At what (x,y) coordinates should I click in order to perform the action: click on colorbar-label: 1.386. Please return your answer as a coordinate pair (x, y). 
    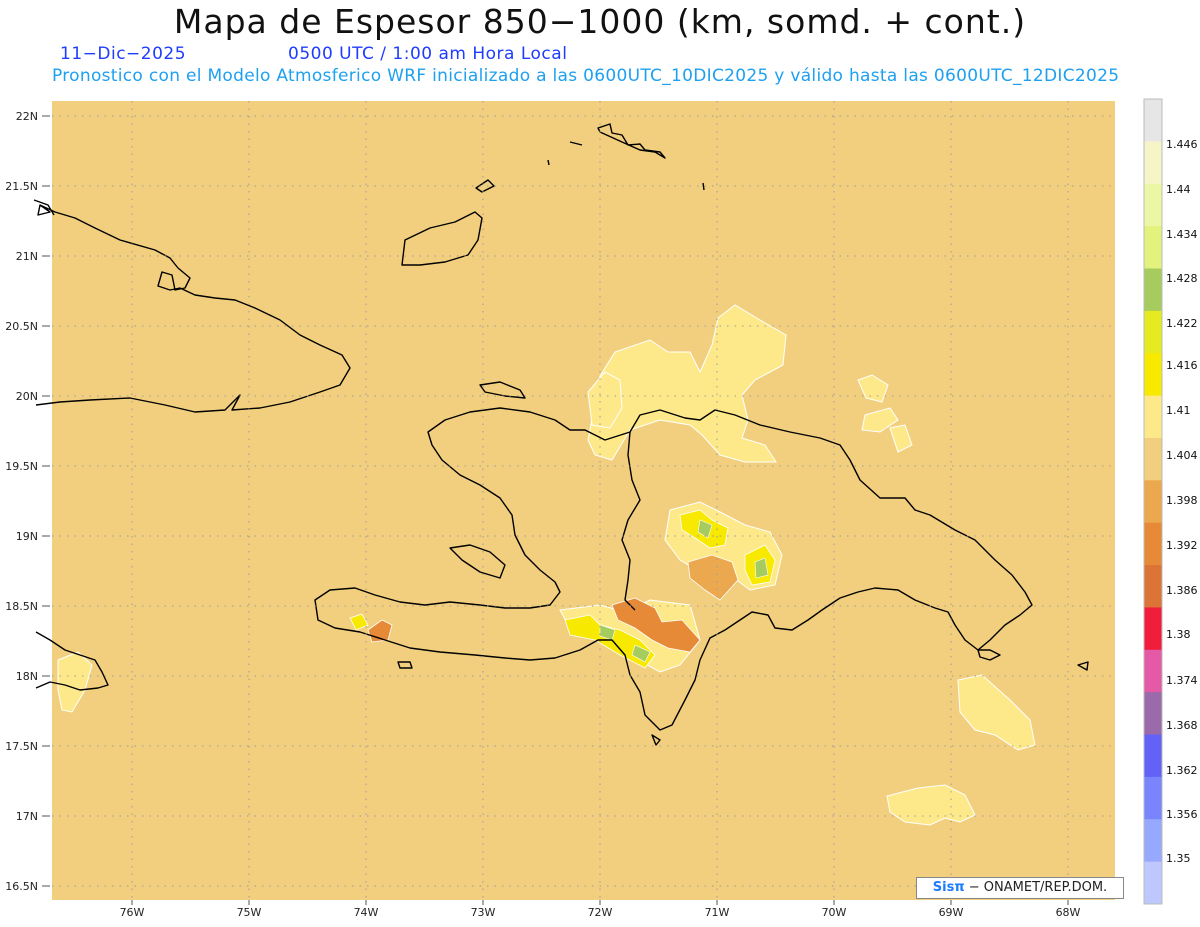
    Looking at the image, I should click on (1182, 590).